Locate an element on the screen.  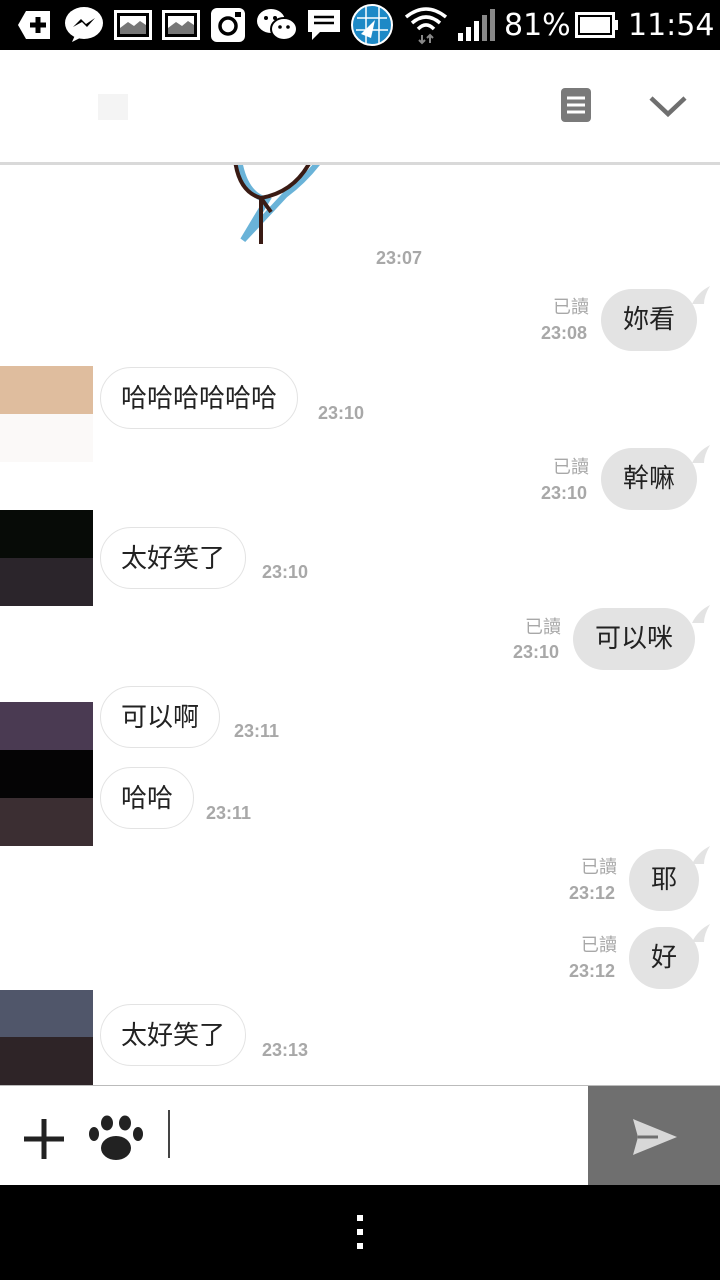
send-icon is located at coordinates (655, 1137).